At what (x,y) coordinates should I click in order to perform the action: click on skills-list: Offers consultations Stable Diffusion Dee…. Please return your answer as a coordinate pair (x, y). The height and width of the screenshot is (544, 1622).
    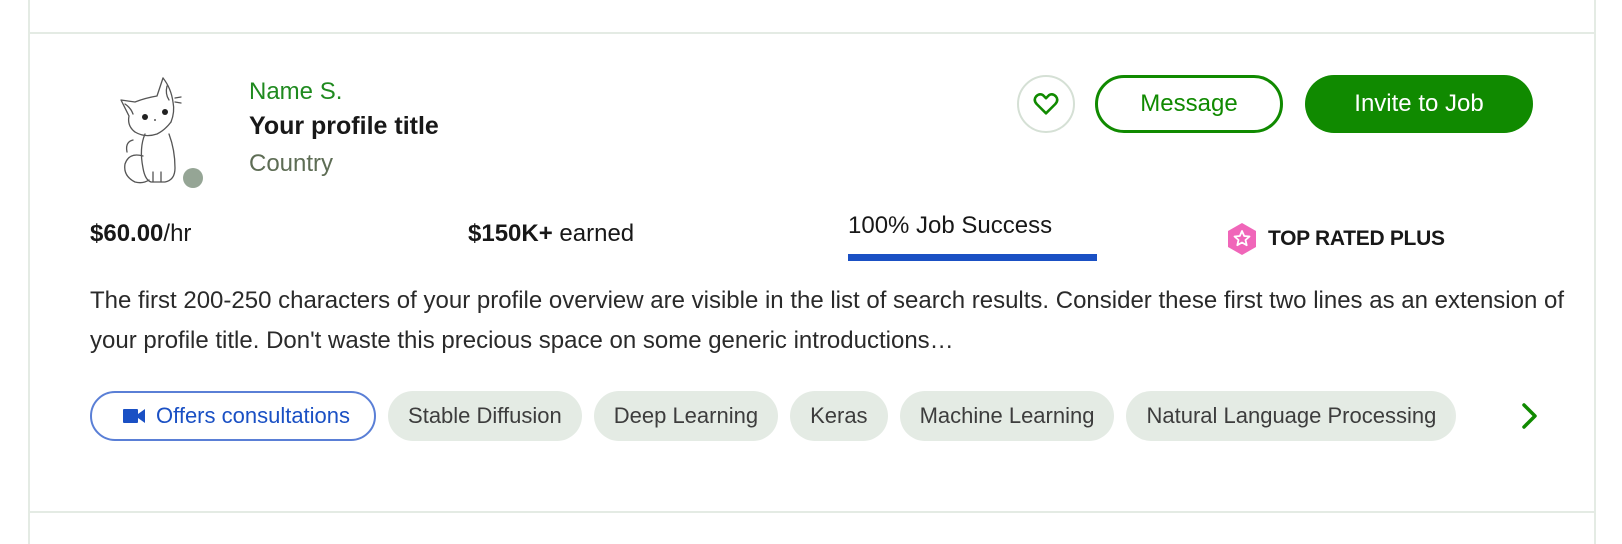
    Looking at the image, I should click on (800, 416).